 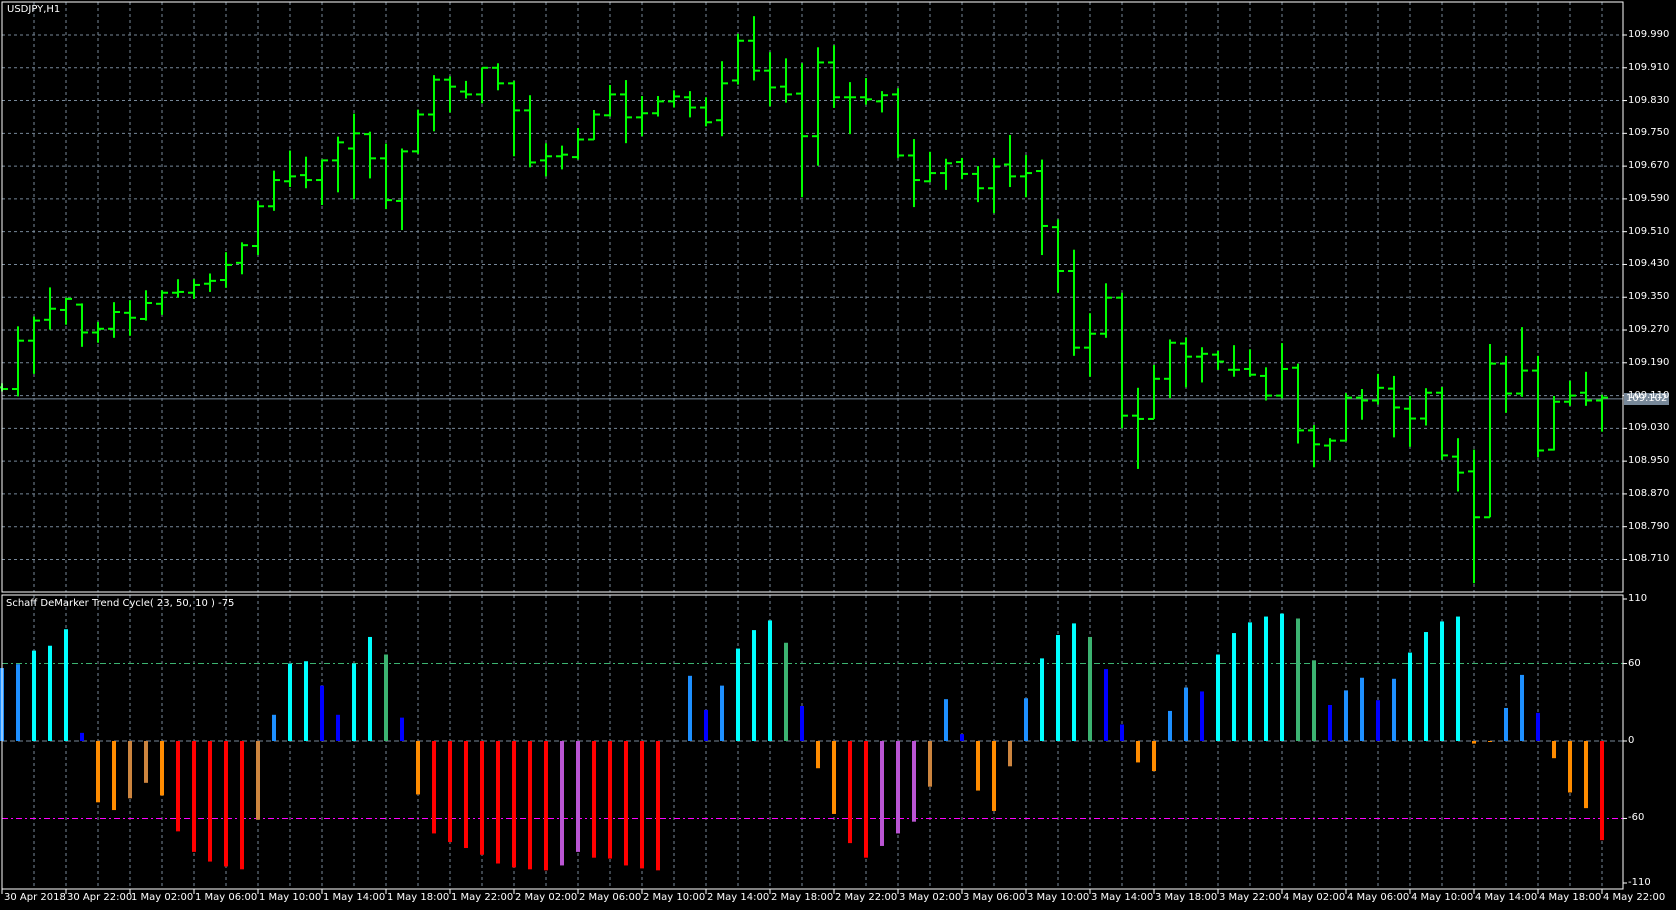 What do you see at coordinates (866, 897) in the screenshot?
I see `time-axis-label: 2 May 22:00` at bounding box center [866, 897].